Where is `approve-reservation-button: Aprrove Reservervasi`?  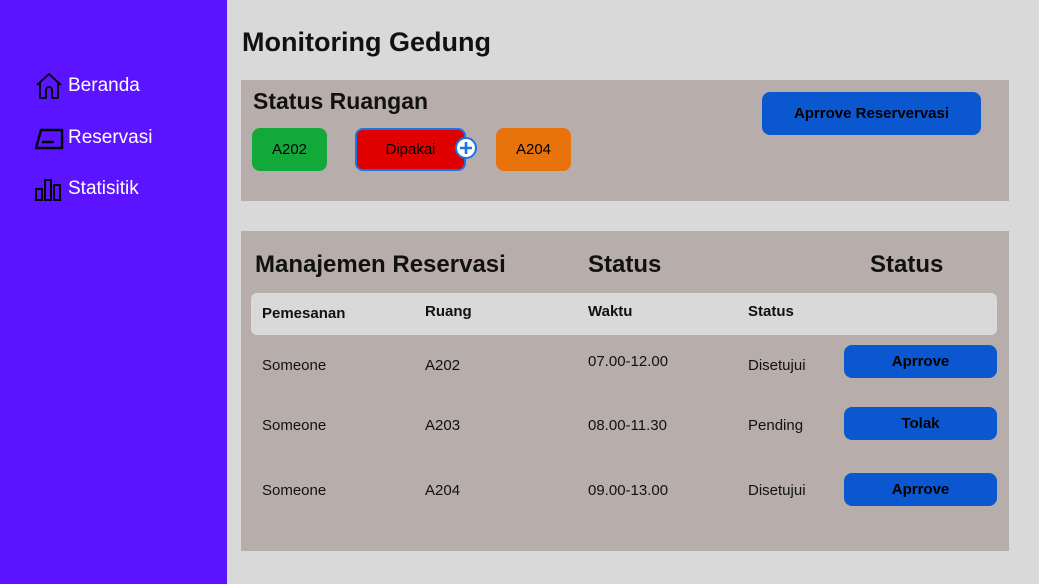
approve-reservation-button: Aprrove Reservervasi is located at coordinates (871, 113).